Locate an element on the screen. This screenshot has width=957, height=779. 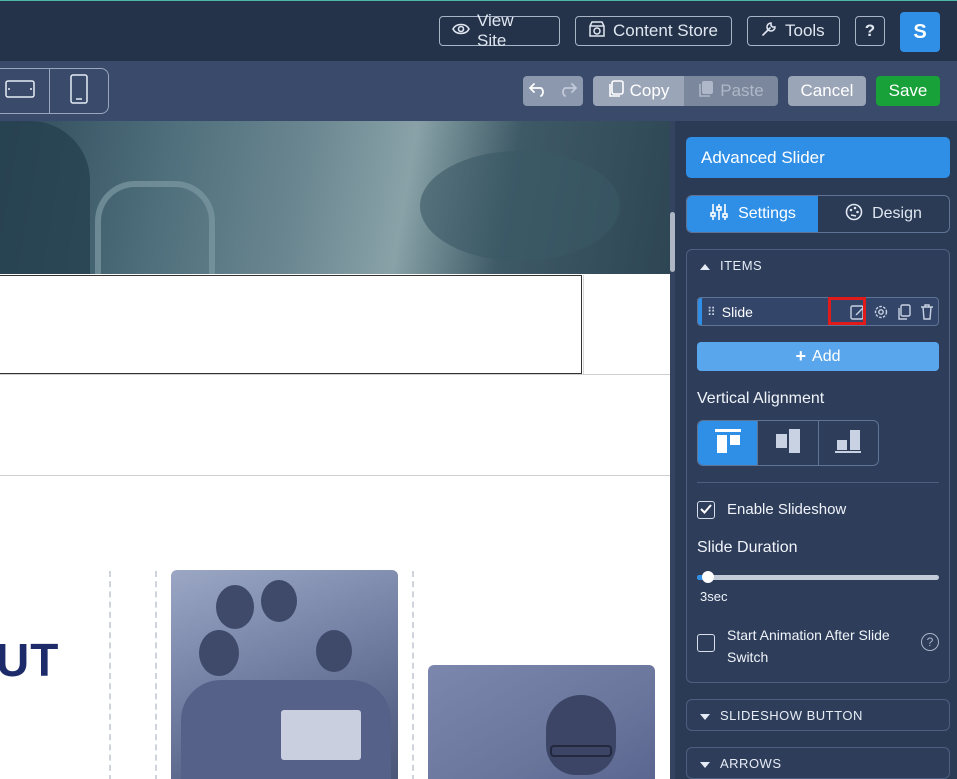
items-header-label: ITEMS is located at coordinates (741, 265).